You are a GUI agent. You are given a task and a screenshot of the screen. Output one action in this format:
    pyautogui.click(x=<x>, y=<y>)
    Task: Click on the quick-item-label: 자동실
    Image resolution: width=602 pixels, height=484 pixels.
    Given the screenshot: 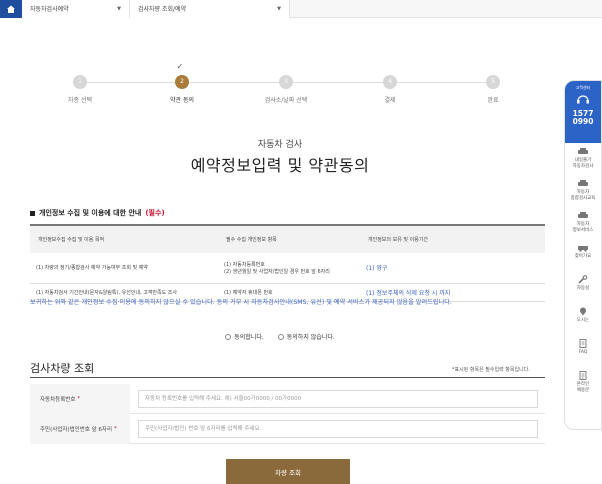 What is the action you would take?
    pyautogui.click(x=583, y=288)
    